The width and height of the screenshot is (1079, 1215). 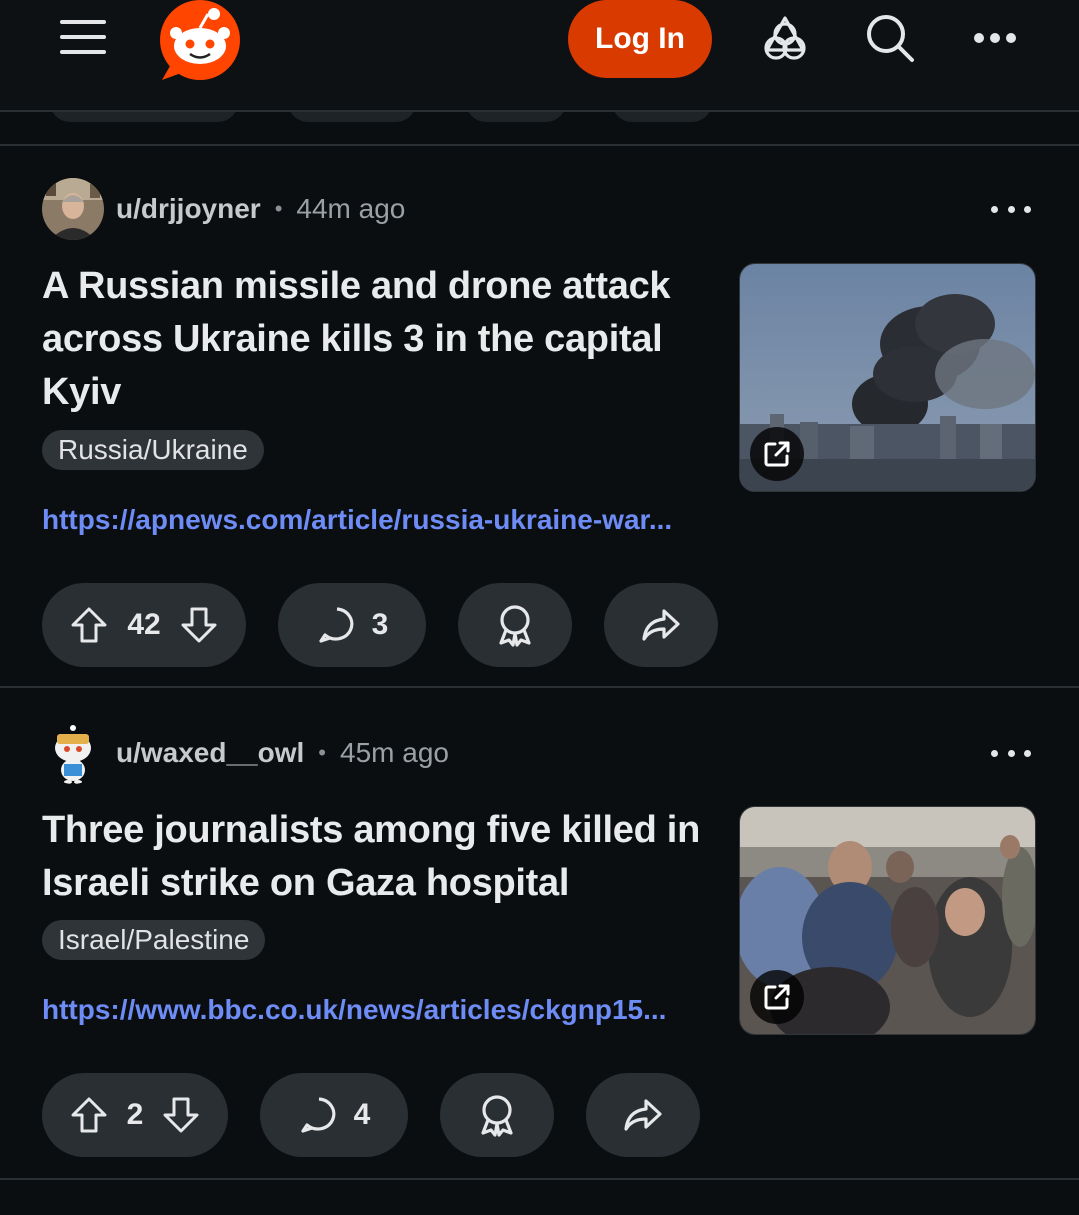 I want to click on popular-icon, so click(x=785, y=38).